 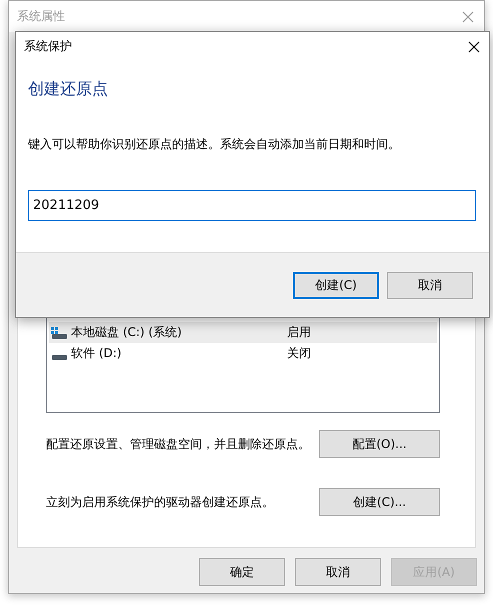 What do you see at coordinates (41, 16) in the screenshot?
I see `window-title: 系统属性` at bounding box center [41, 16].